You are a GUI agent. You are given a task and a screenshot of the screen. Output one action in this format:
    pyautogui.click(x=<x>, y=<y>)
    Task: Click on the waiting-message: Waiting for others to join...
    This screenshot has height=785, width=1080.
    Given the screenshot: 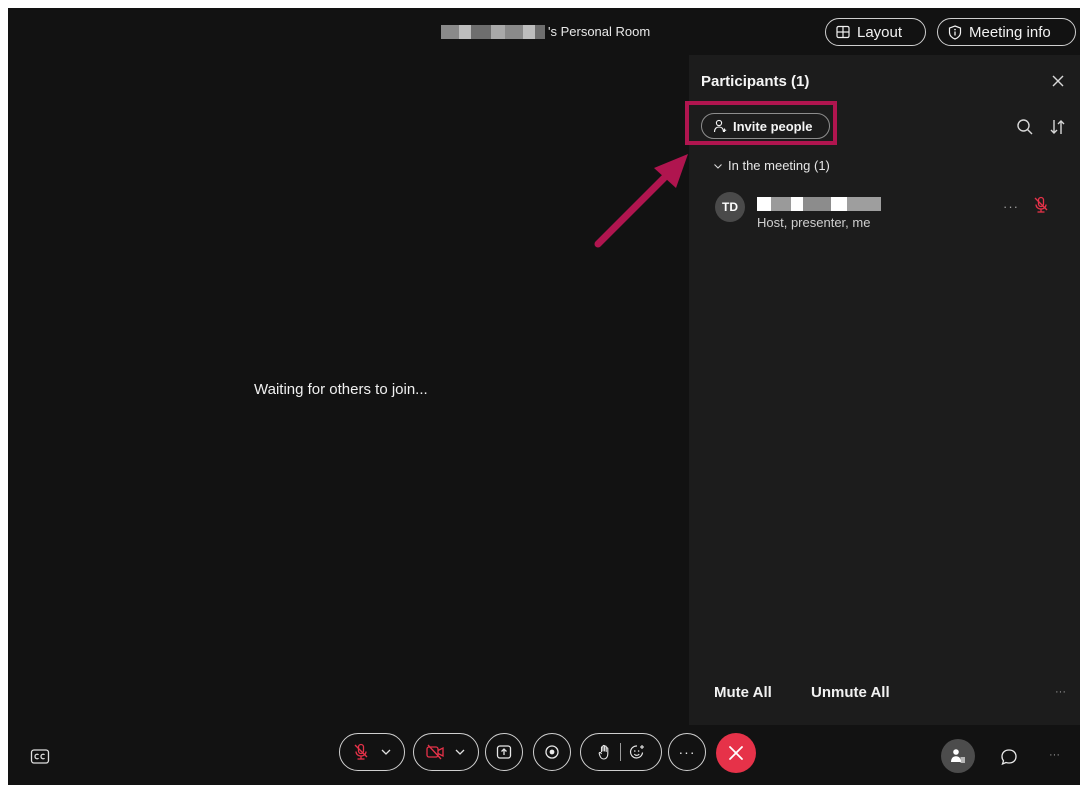 What is the action you would take?
    pyautogui.click(x=341, y=389)
    